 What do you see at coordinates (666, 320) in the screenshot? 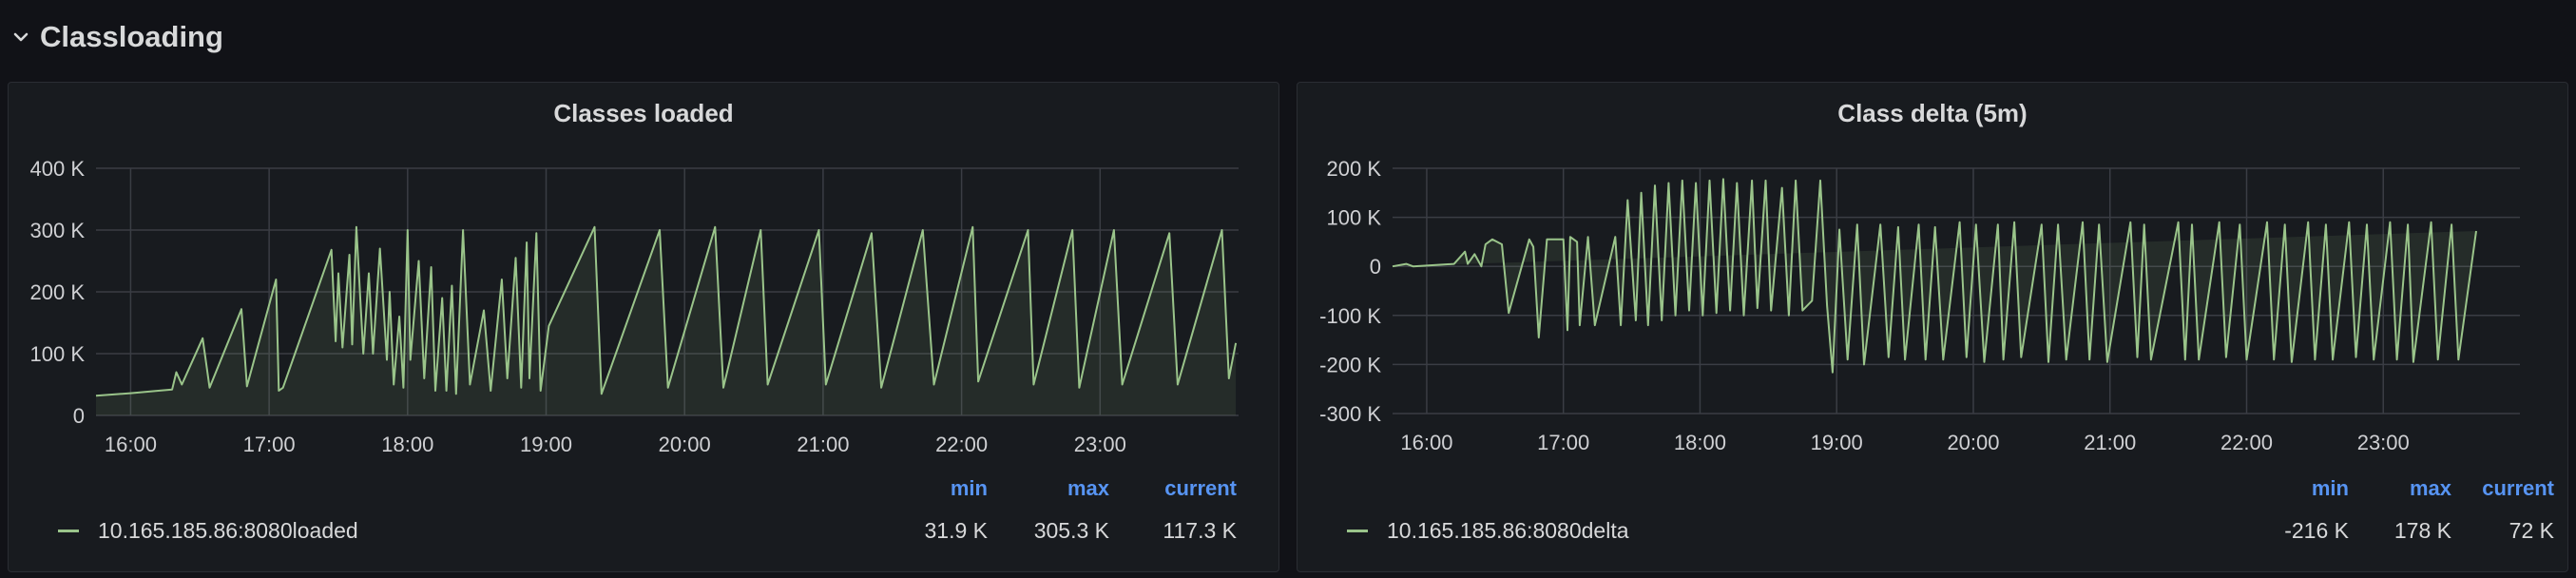
I see `series-area` at bounding box center [666, 320].